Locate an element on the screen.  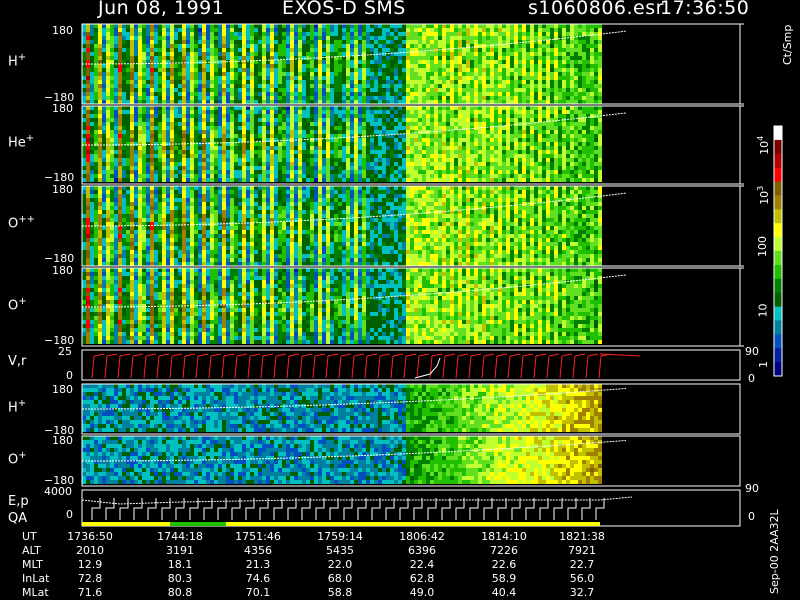
time-axis-cell: 74.6 is located at coordinates (258, 578).